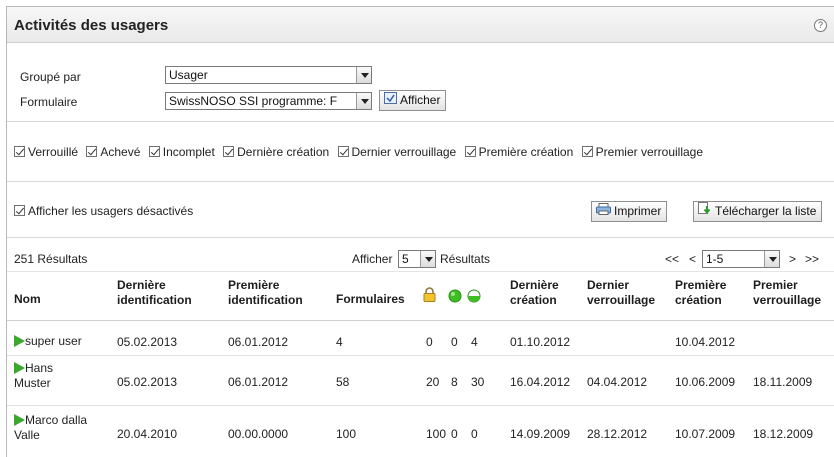  Describe the element at coordinates (820, 25) in the screenshot. I see `help-icon: ?` at that location.